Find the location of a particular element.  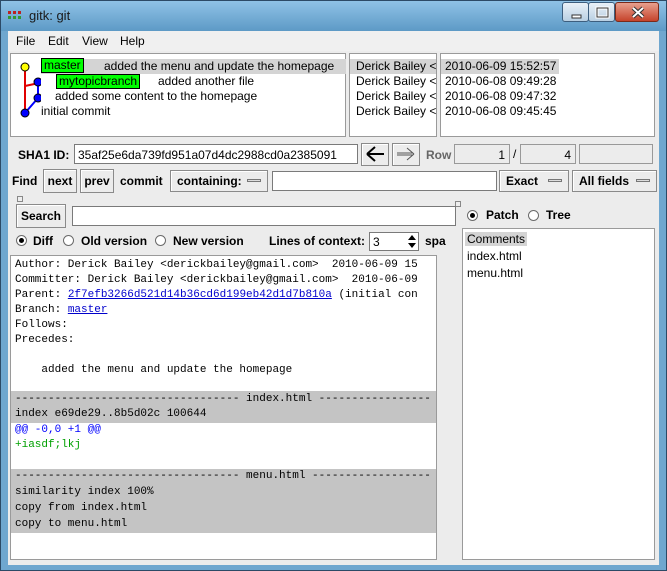

commit-message-2: added another file is located at coordinates (206, 81).